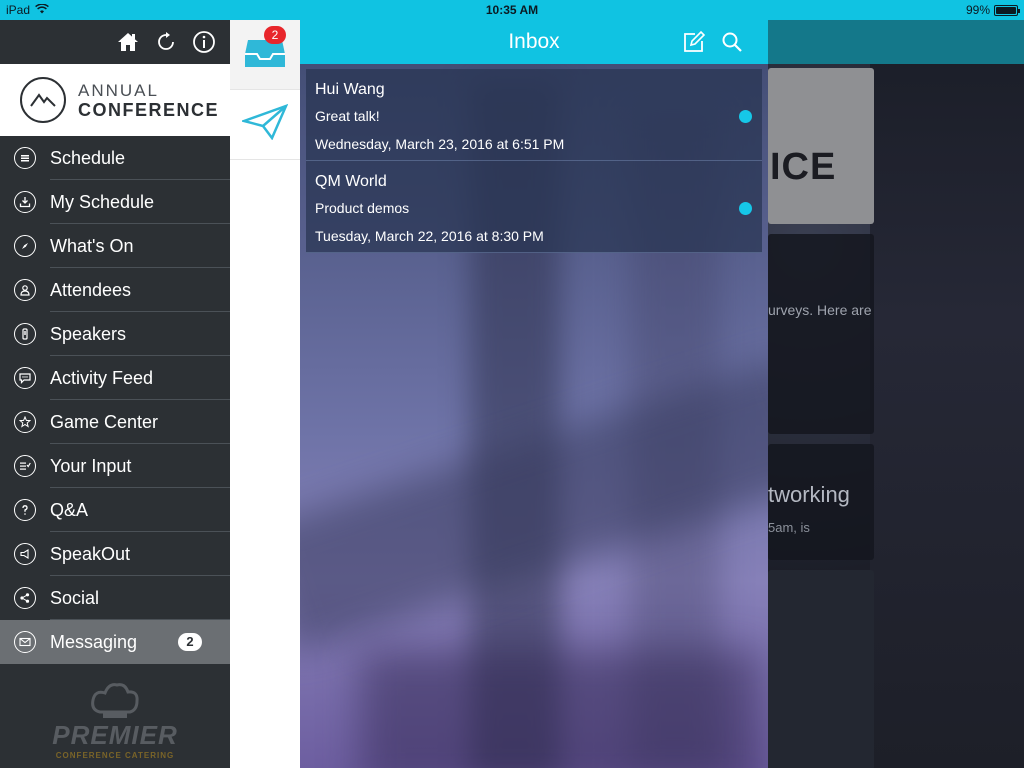 Image resolution: width=1024 pixels, height=768 pixels. Describe the element at coordinates (90, 553) in the screenshot. I see `menu-item-label: SpeakOut` at that location.